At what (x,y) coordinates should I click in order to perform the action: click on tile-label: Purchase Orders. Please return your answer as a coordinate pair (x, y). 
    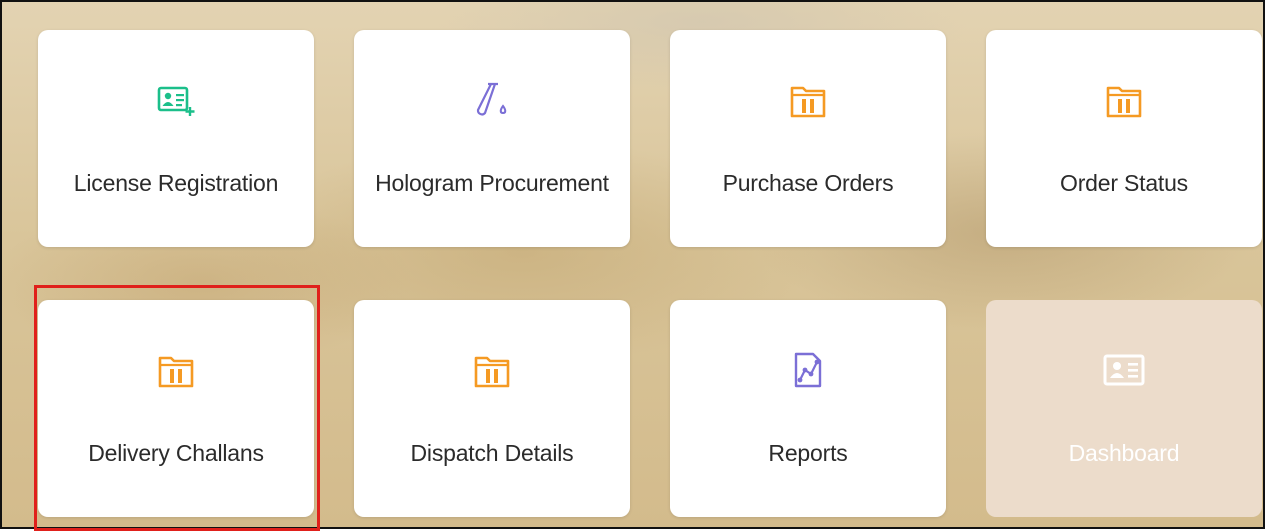
    Looking at the image, I should click on (808, 183).